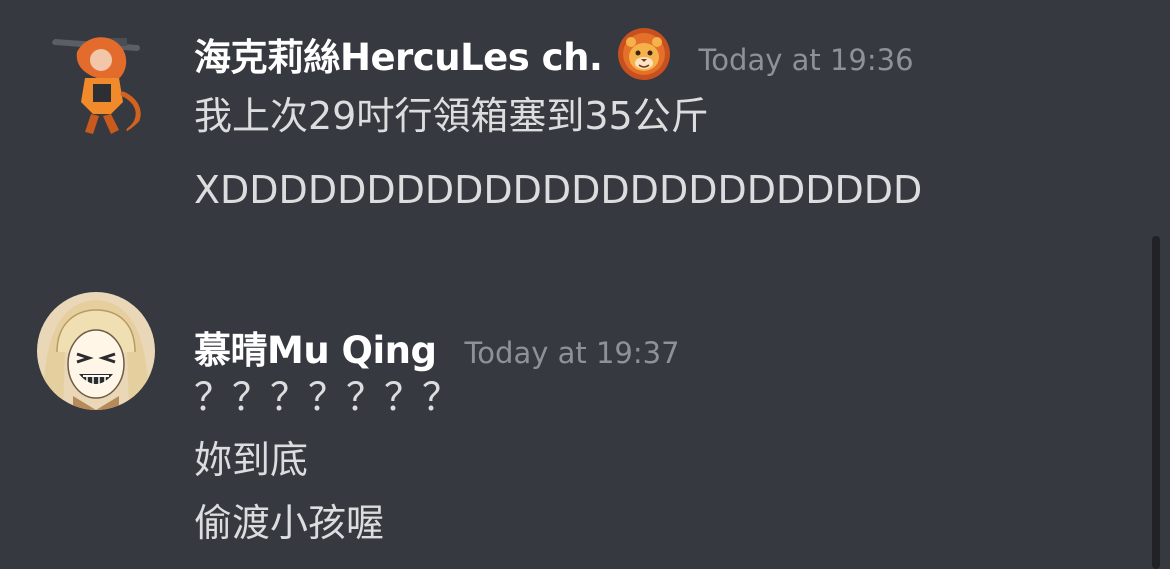 This screenshot has width=1170, height=569. What do you see at coordinates (327, 397) in the screenshot?
I see `message-text: ？？？？？？？` at bounding box center [327, 397].